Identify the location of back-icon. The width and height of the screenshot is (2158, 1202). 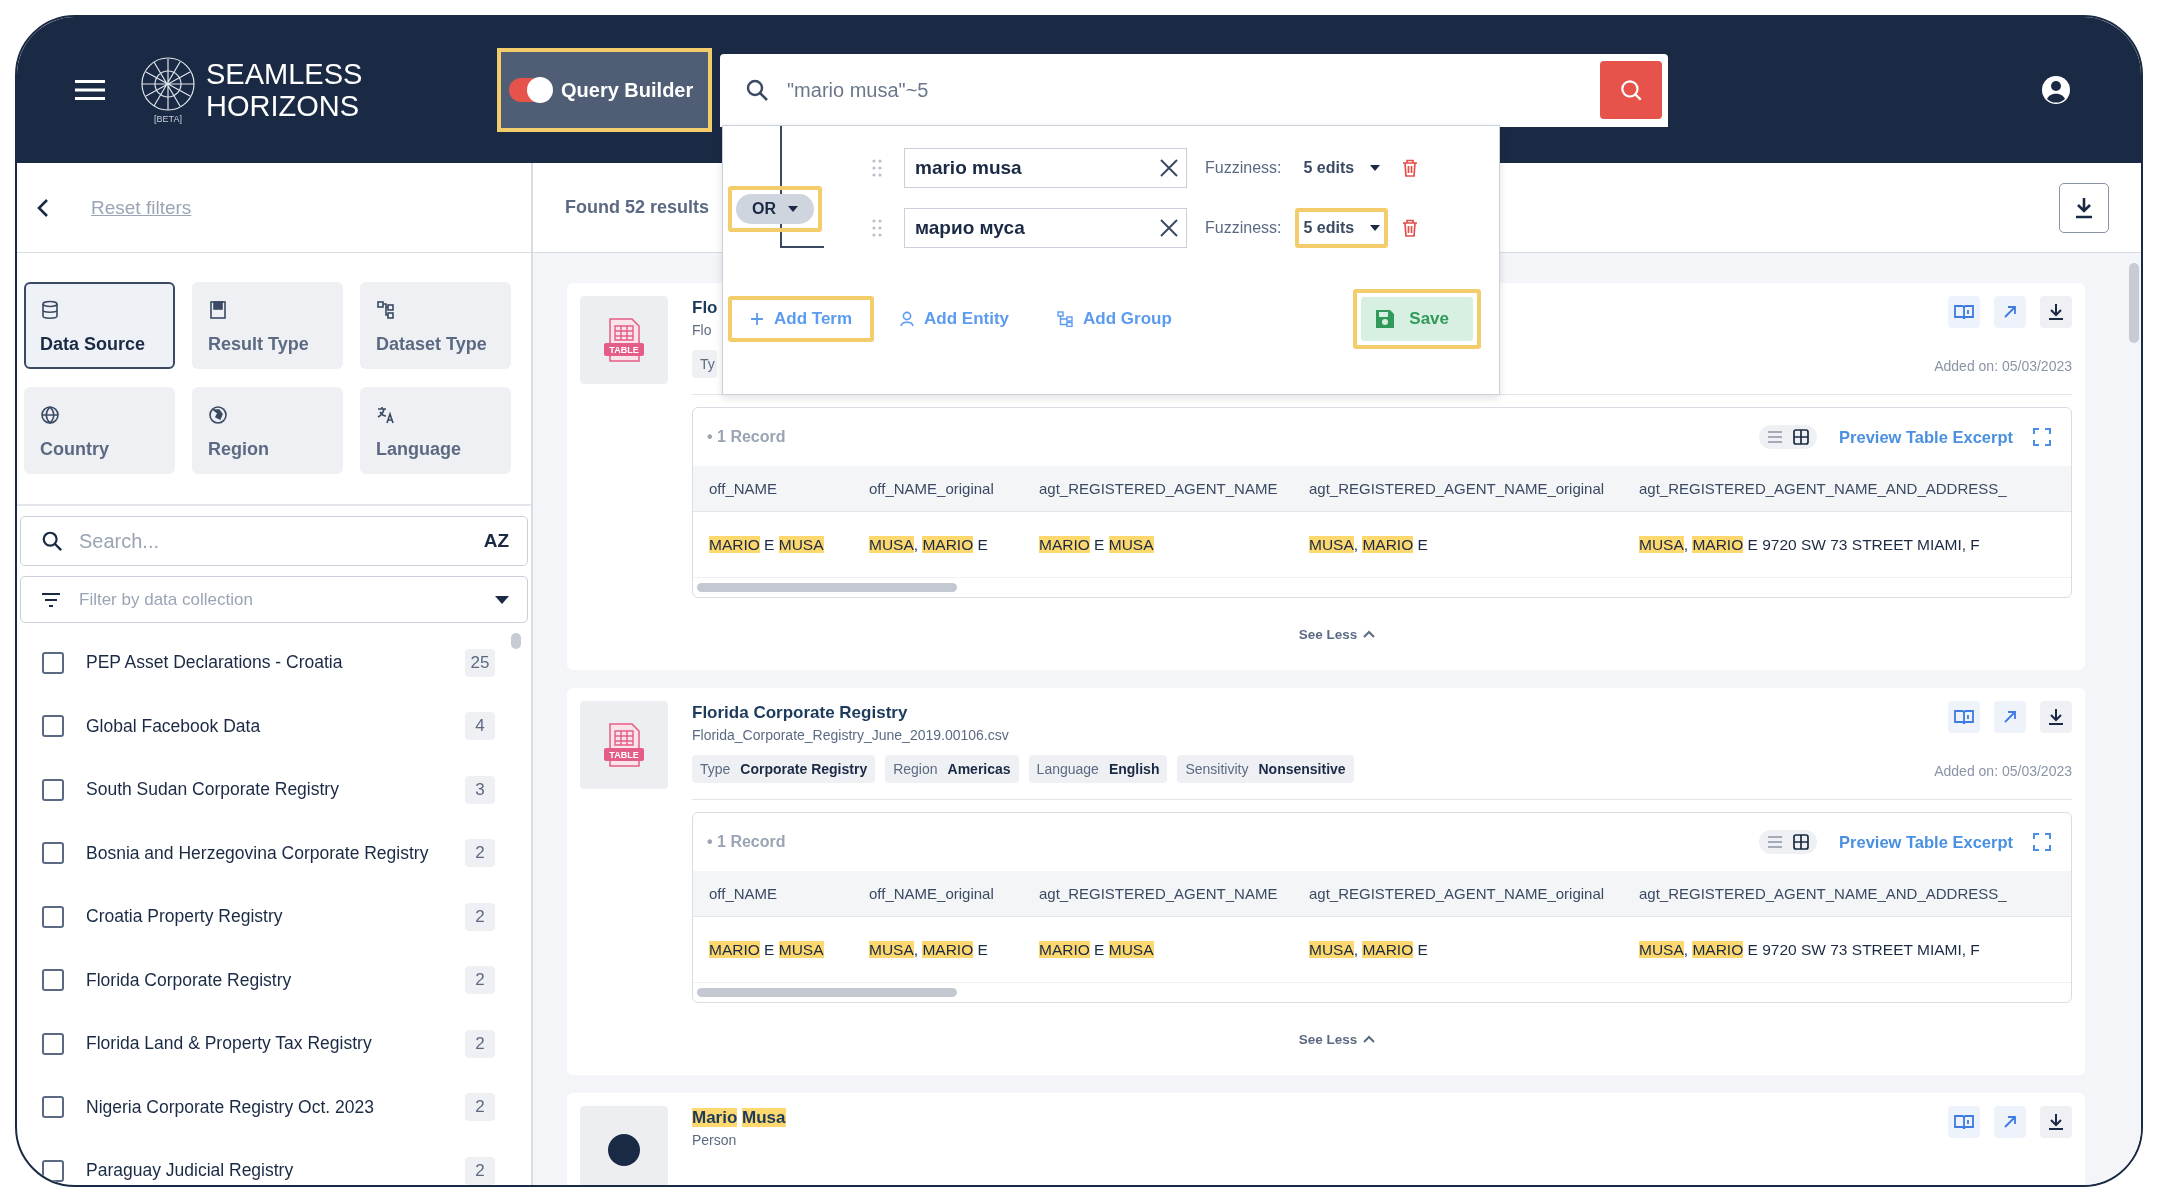
(43, 207).